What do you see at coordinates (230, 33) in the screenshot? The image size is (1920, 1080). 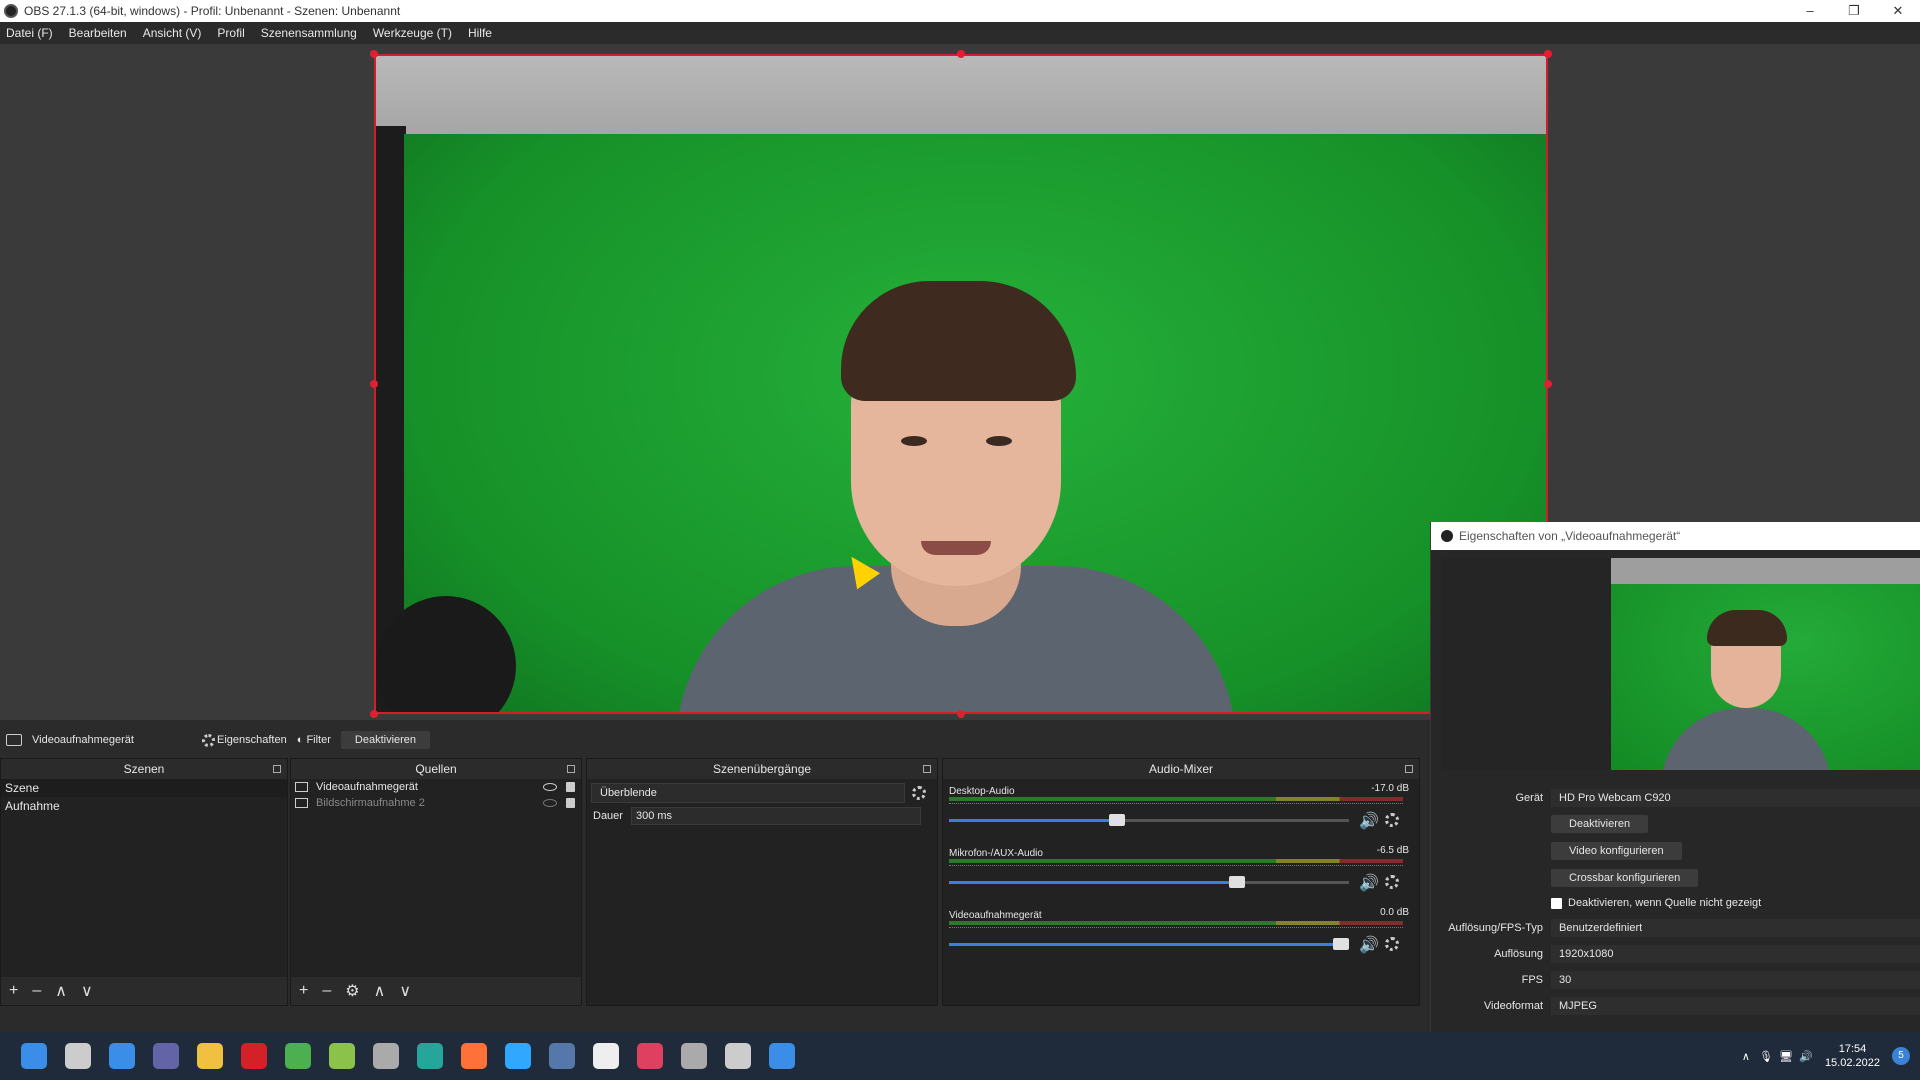 I see `menu-profile: Profil` at bounding box center [230, 33].